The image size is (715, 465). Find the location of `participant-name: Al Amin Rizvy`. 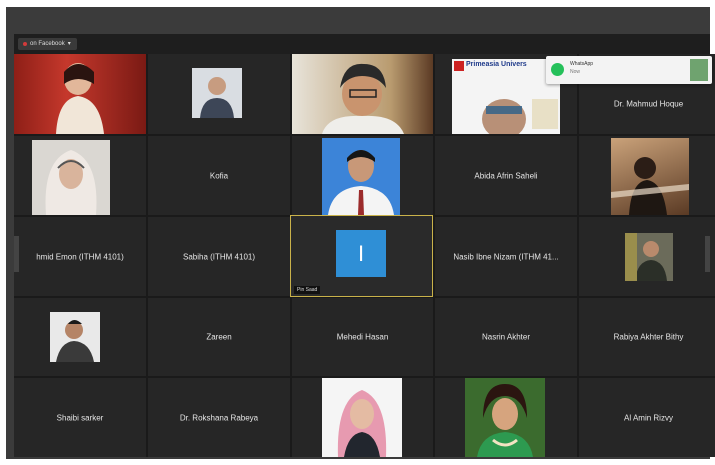

participant-name: Al Amin Rizvy is located at coordinates (648, 417).